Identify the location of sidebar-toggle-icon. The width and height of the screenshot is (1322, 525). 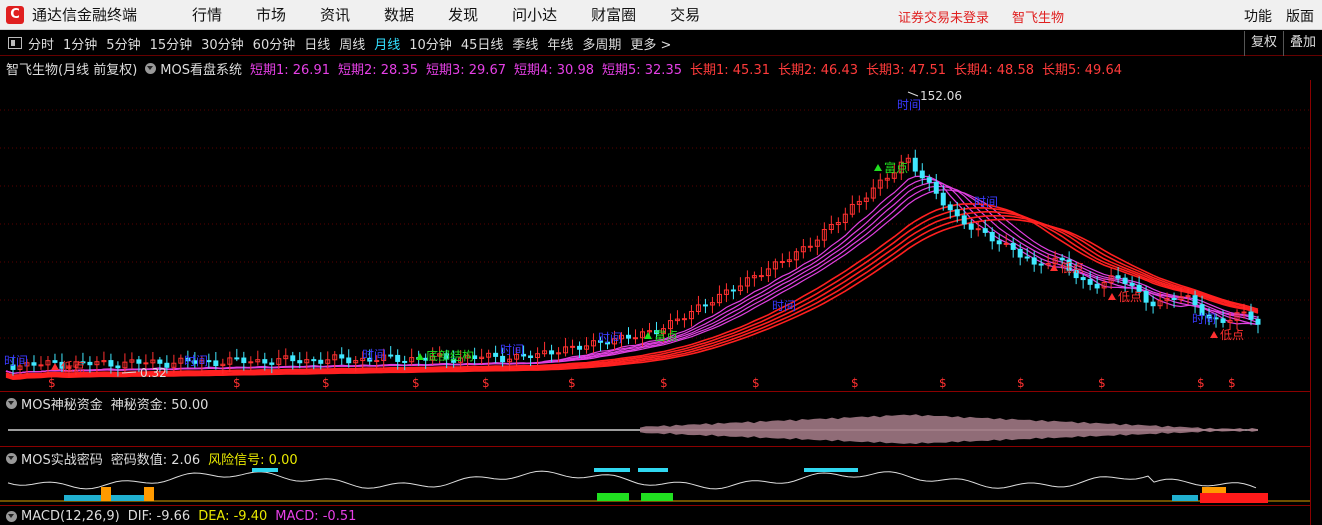
(15, 43).